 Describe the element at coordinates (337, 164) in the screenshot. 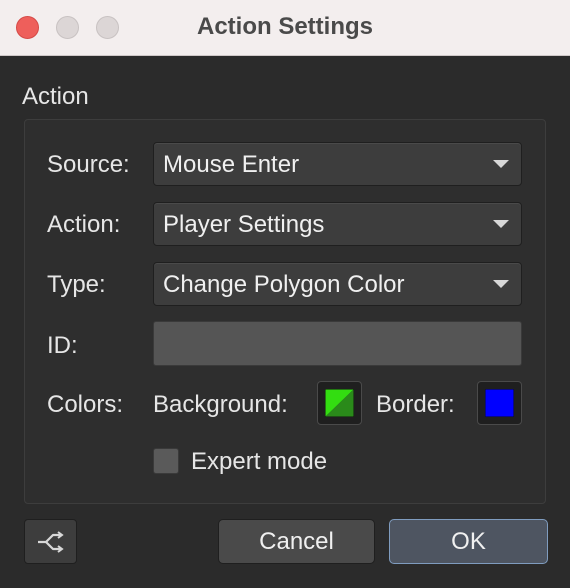

I see `source-select: Mouse Enter` at that location.